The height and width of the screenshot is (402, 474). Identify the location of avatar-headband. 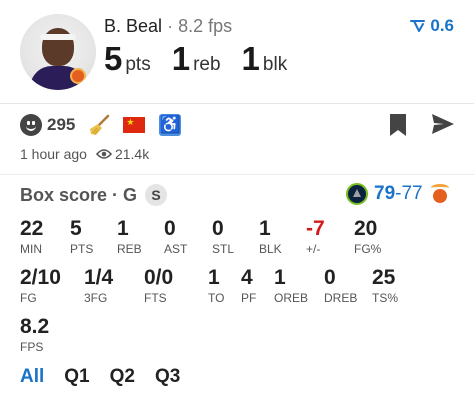
(58, 37).